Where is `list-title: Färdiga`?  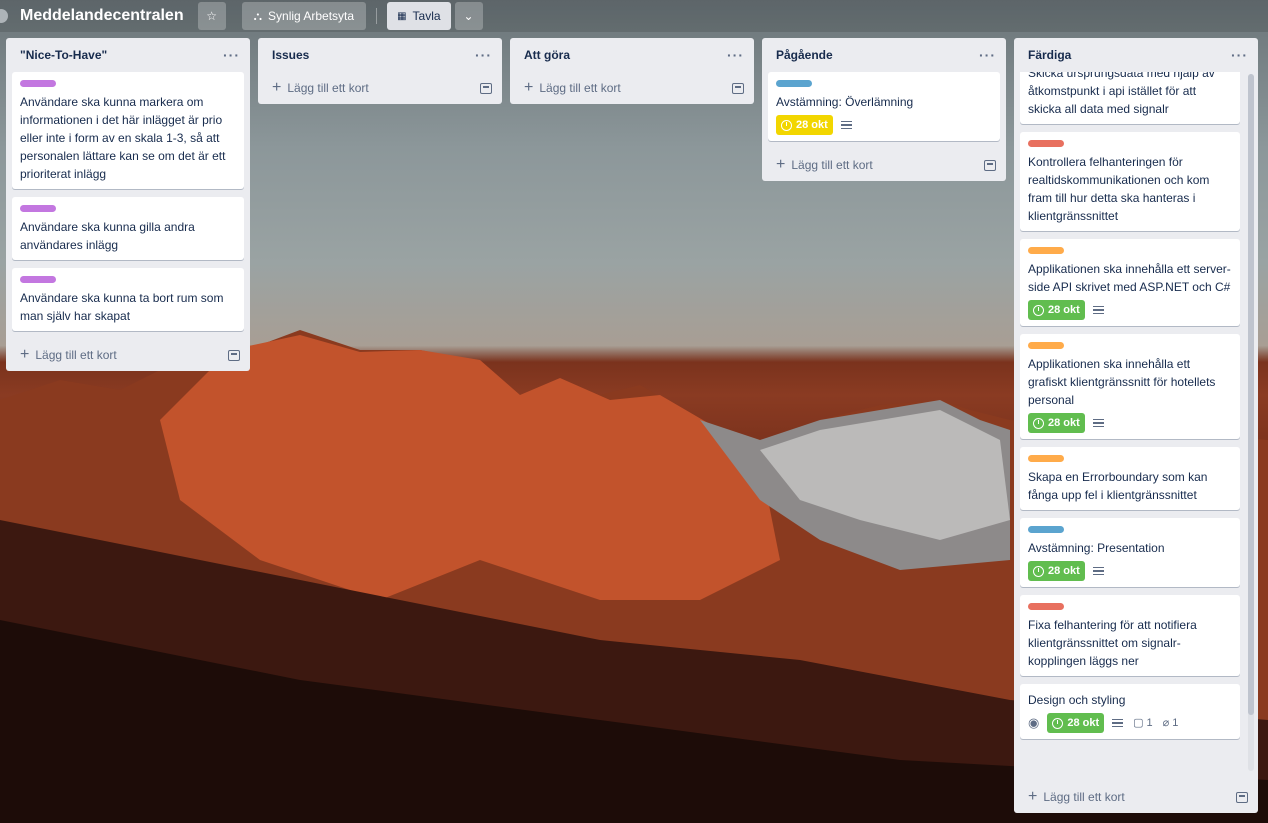 list-title: Färdiga is located at coordinates (1049, 55).